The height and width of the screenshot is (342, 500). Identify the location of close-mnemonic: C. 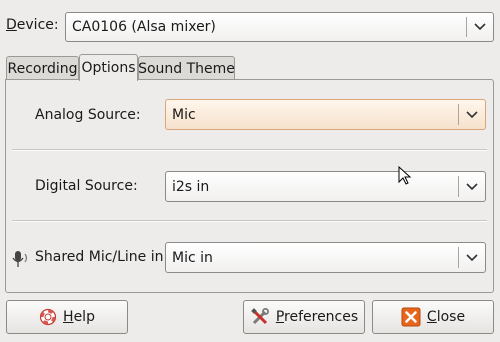
(431, 317).